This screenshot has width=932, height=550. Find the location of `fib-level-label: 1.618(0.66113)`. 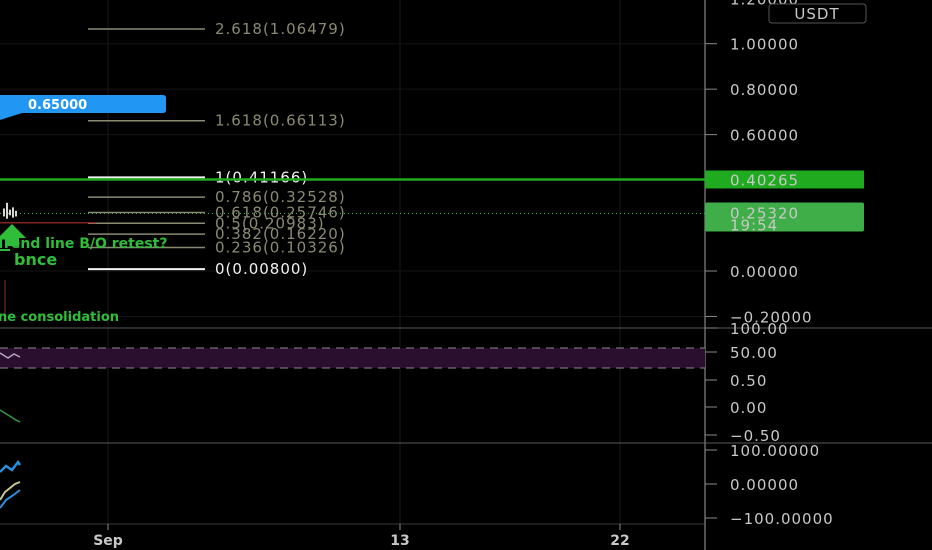

fib-level-label: 1.618(0.66113) is located at coordinates (280, 121).